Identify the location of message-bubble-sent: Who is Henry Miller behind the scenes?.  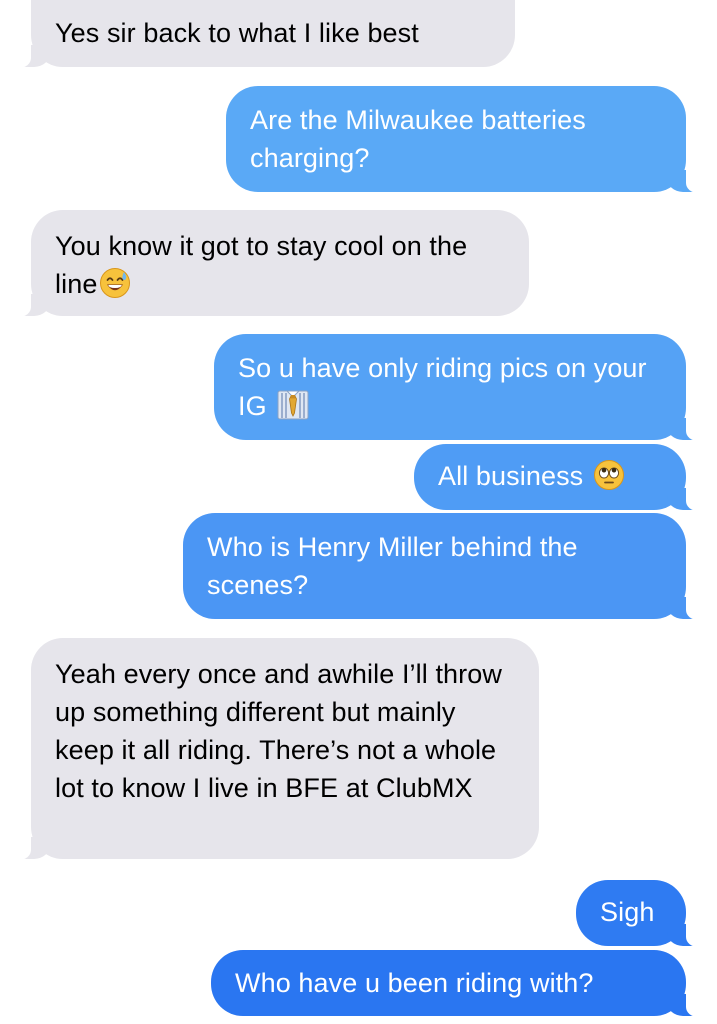
(447, 566).